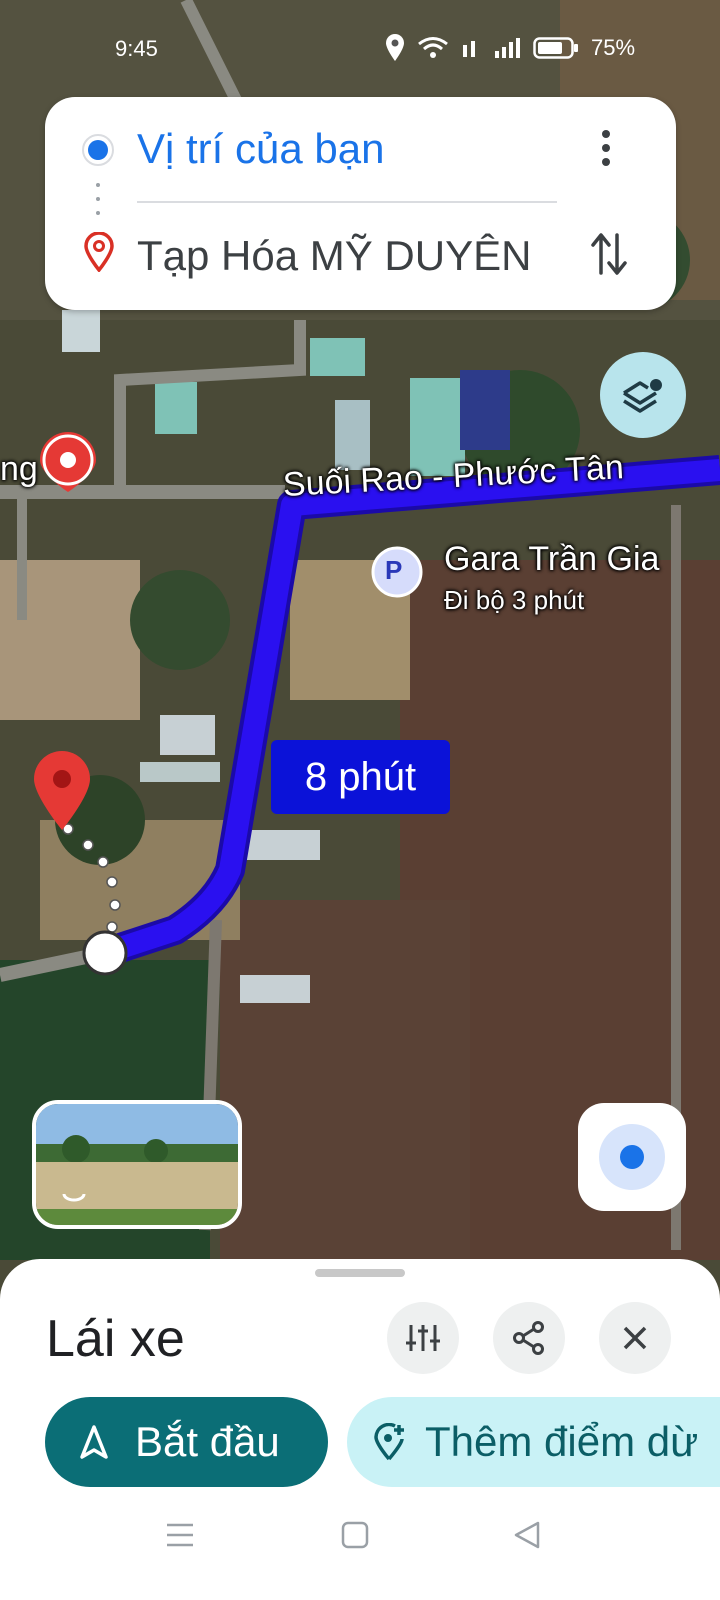 The image size is (720, 1600). I want to click on street-view-image, so click(137, 1164).